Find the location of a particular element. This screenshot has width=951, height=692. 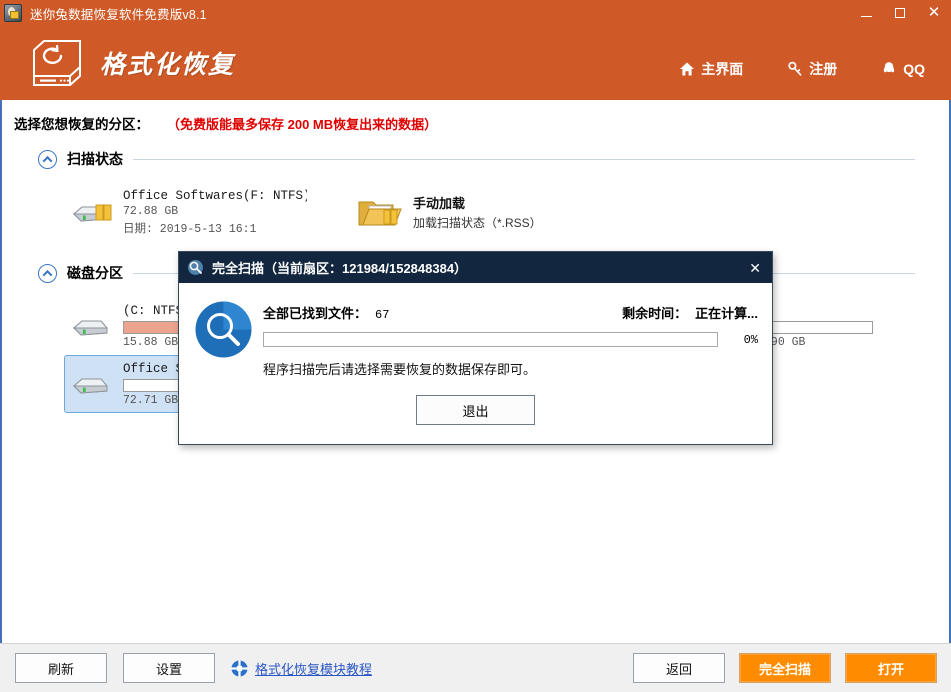

magnifier-scan-icon is located at coordinates (223, 329).